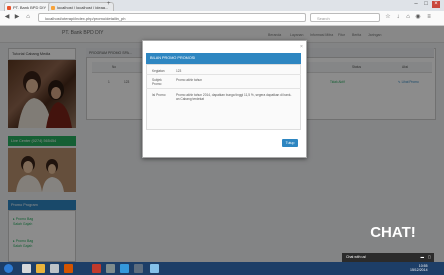 This screenshot has width=444, height=275. I want to click on clock-date: 15/12/2014, so click(419, 270).